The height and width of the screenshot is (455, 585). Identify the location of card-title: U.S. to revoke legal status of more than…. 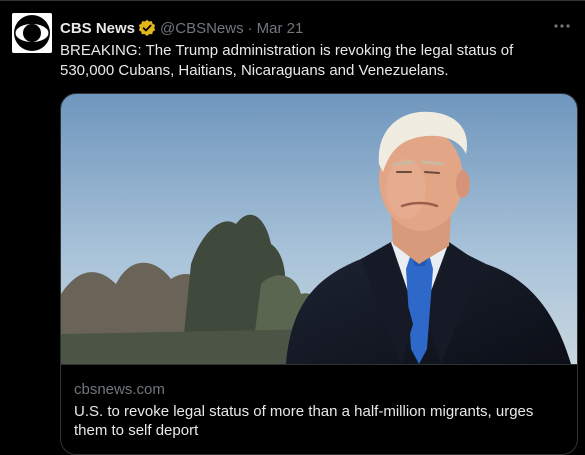
(319, 421).